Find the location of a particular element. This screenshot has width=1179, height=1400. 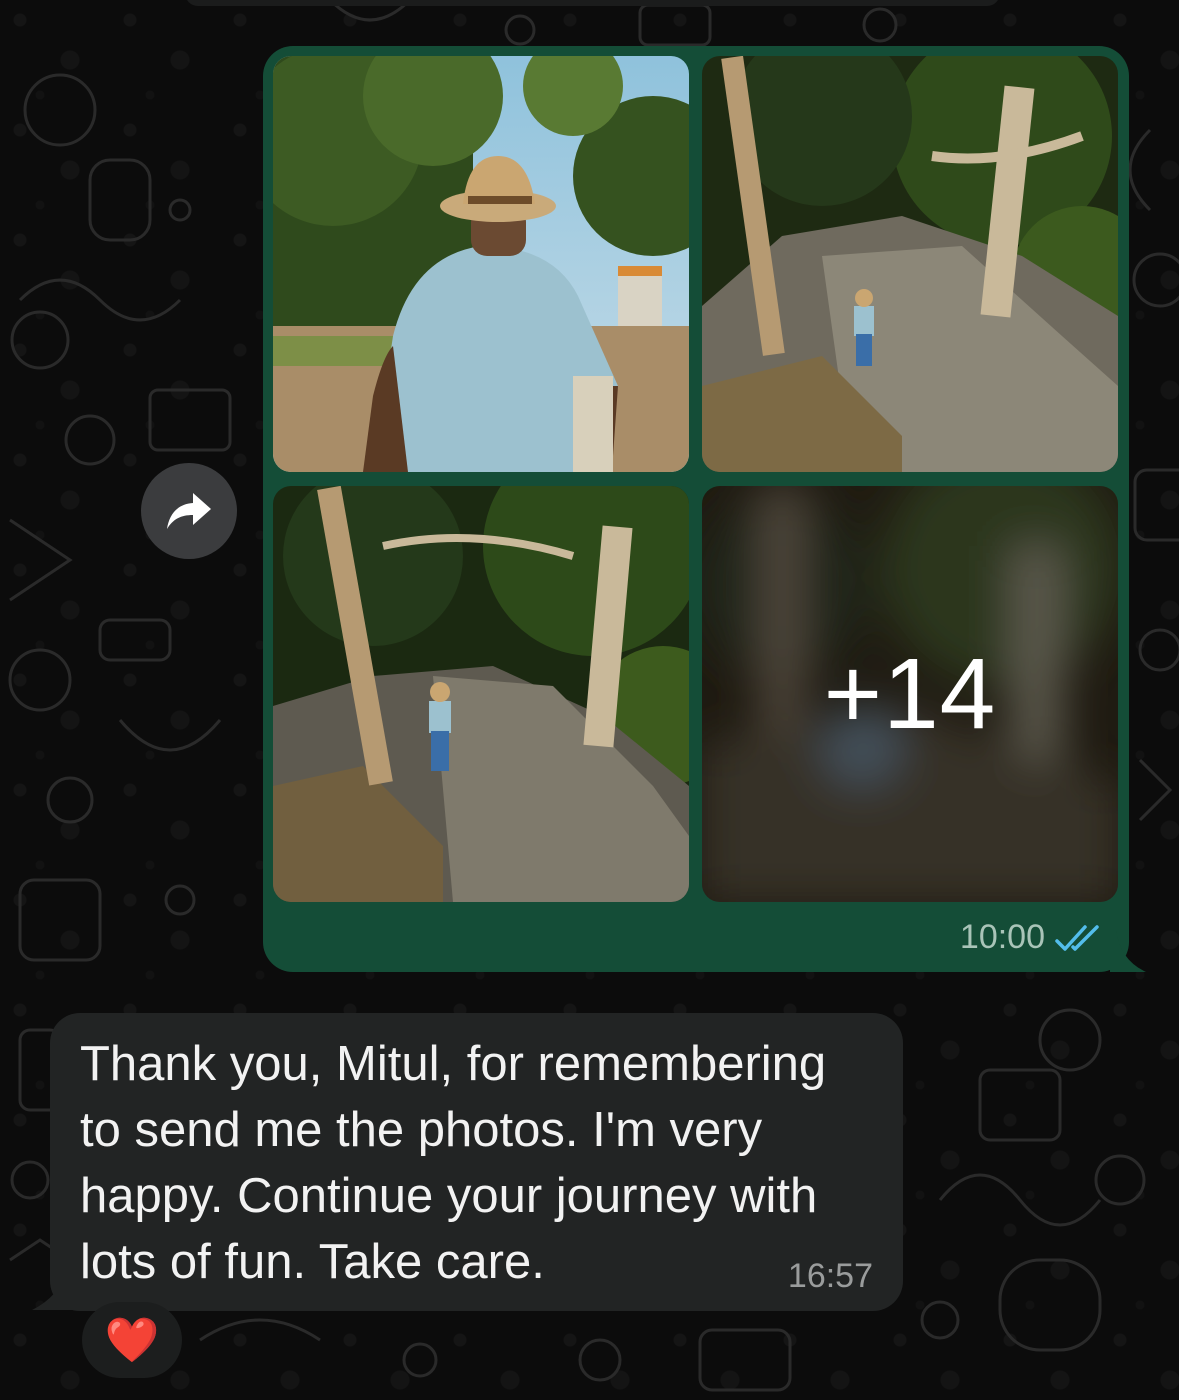

previous-message-edge is located at coordinates (592, 3).